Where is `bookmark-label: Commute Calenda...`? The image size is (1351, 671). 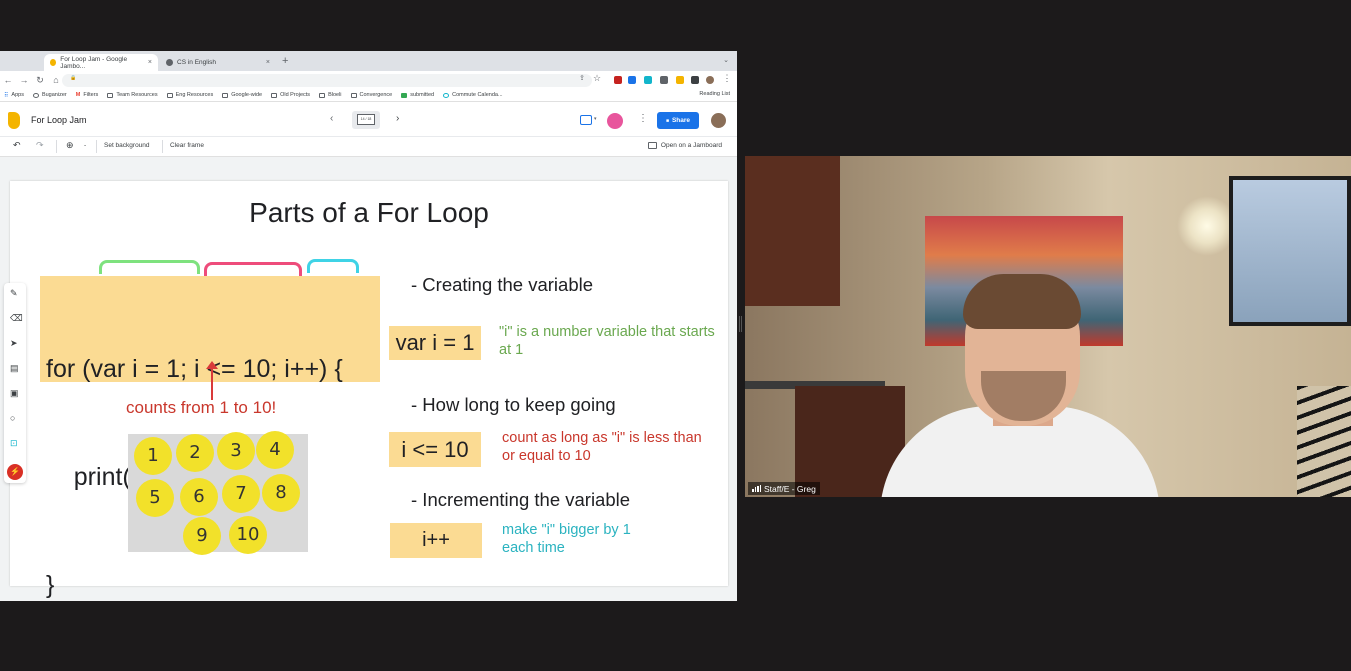
bookmark-label: Commute Calenda... is located at coordinates (477, 95).